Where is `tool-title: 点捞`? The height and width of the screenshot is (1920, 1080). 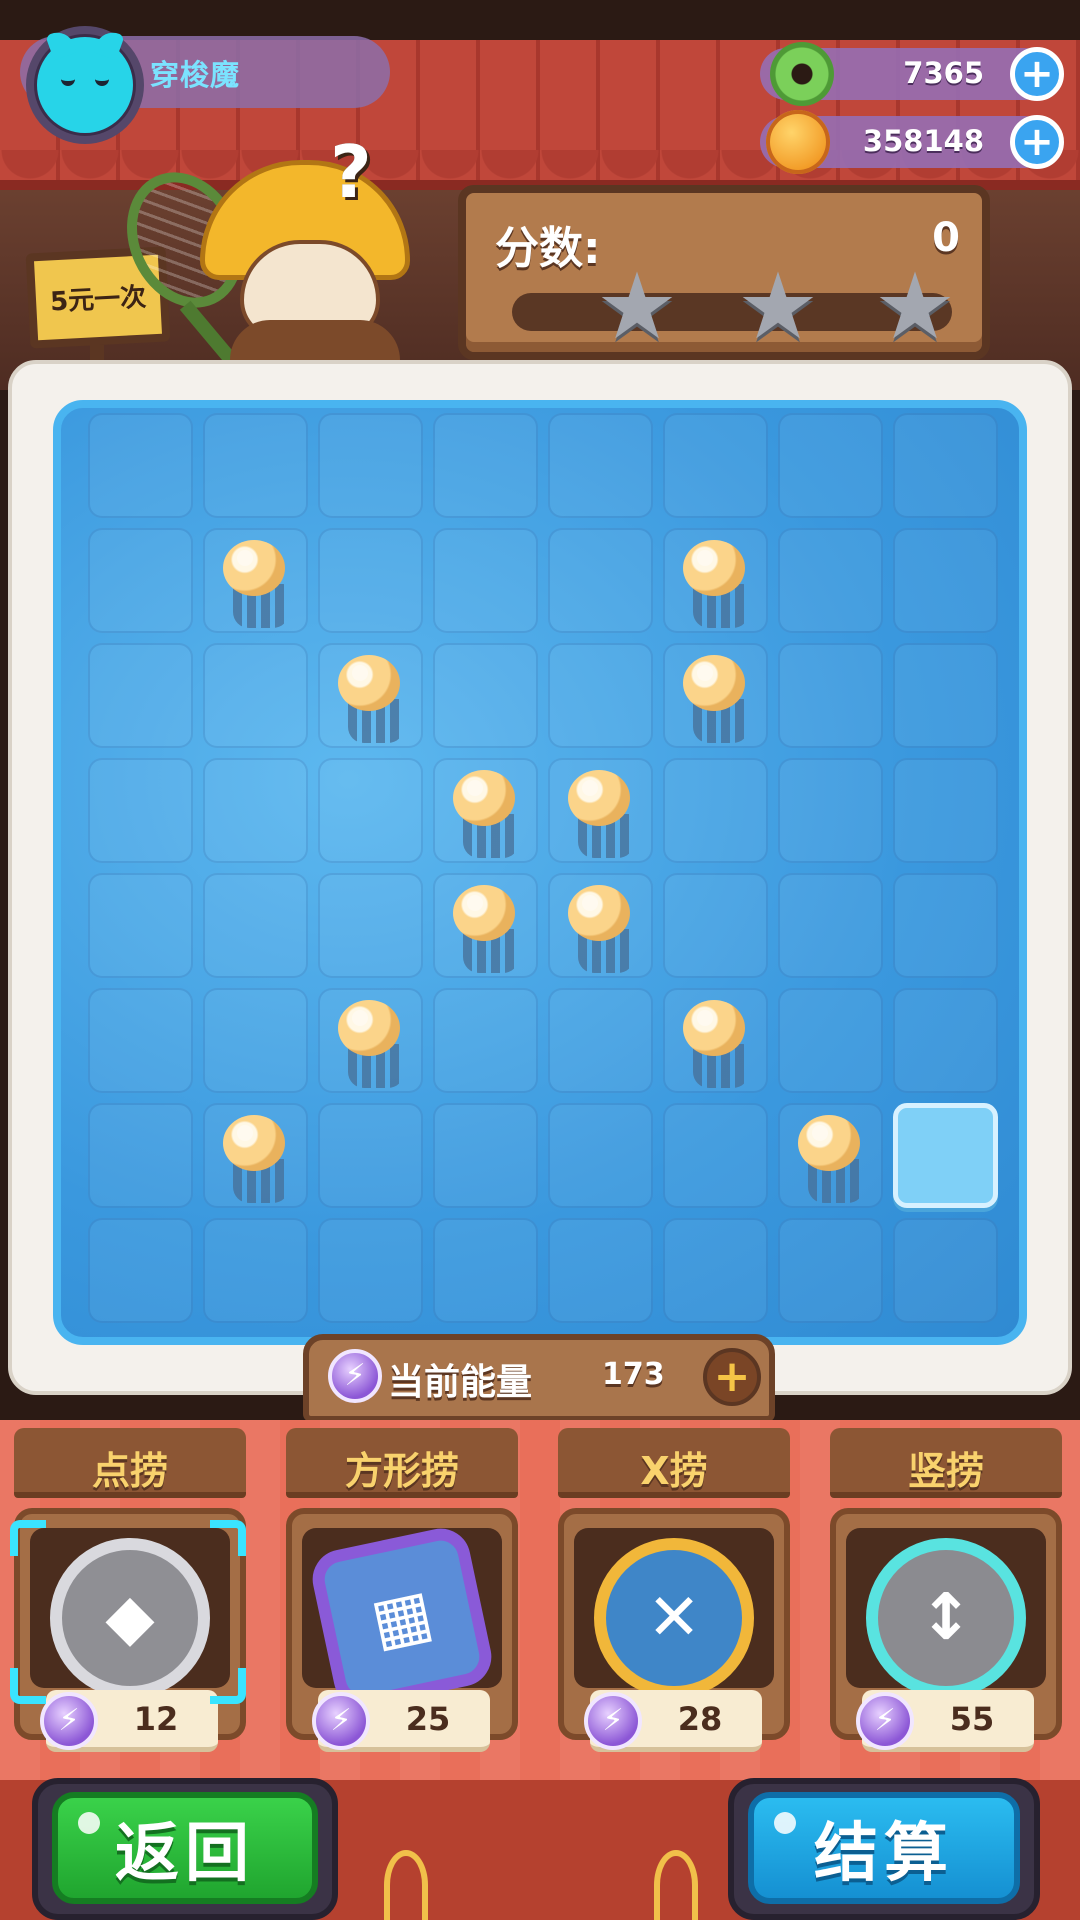 tool-title: 点捞 is located at coordinates (129, 1471).